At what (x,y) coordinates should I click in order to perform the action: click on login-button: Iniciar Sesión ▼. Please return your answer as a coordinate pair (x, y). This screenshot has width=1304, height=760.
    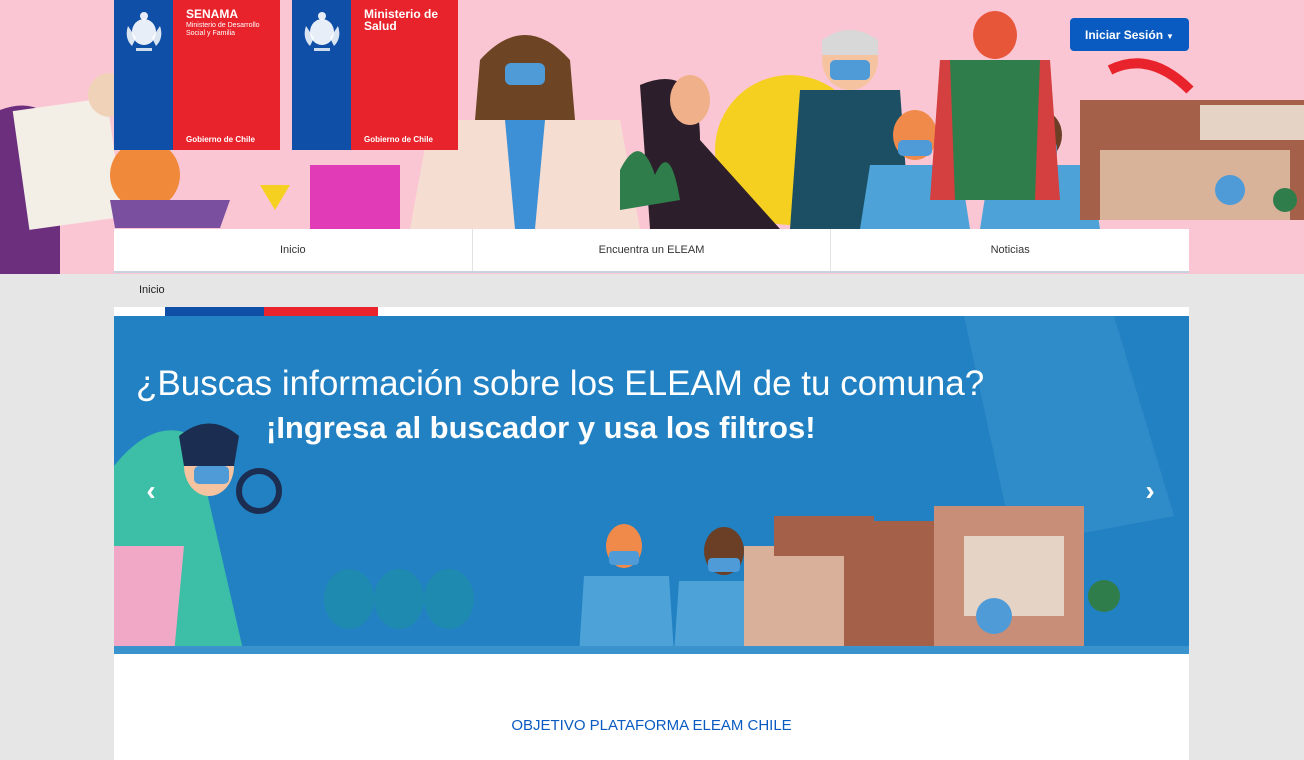
    Looking at the image, I should click on (1129, 34).